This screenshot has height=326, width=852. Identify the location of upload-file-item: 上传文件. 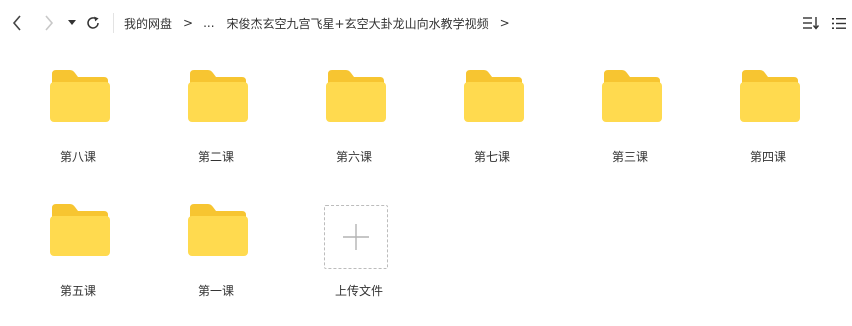
(359, 262).